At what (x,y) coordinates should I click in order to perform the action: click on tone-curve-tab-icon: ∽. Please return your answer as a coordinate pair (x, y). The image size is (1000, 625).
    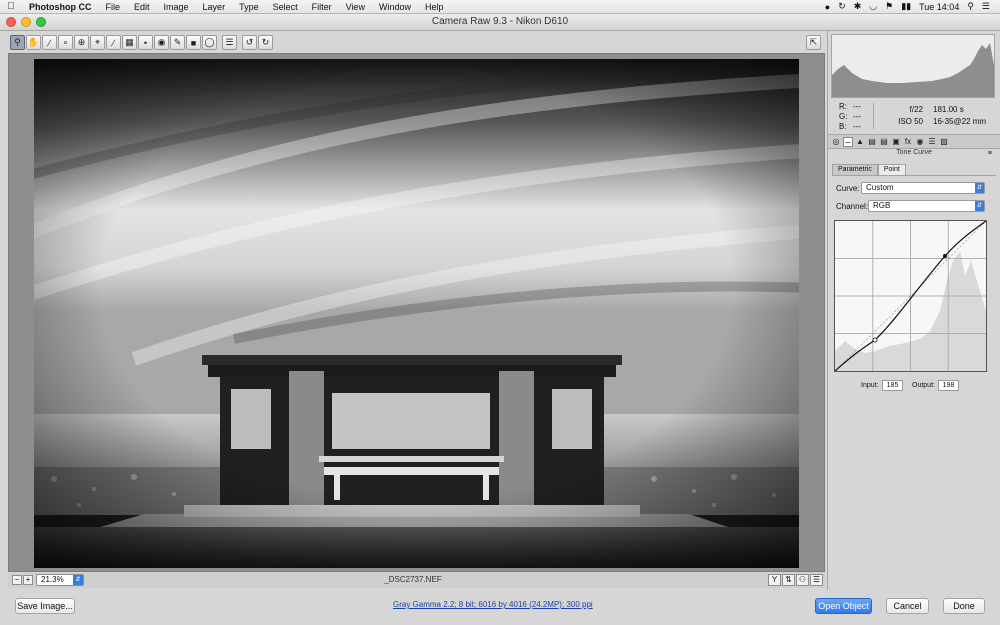
    Looking at the image, I should click on (848, 141).